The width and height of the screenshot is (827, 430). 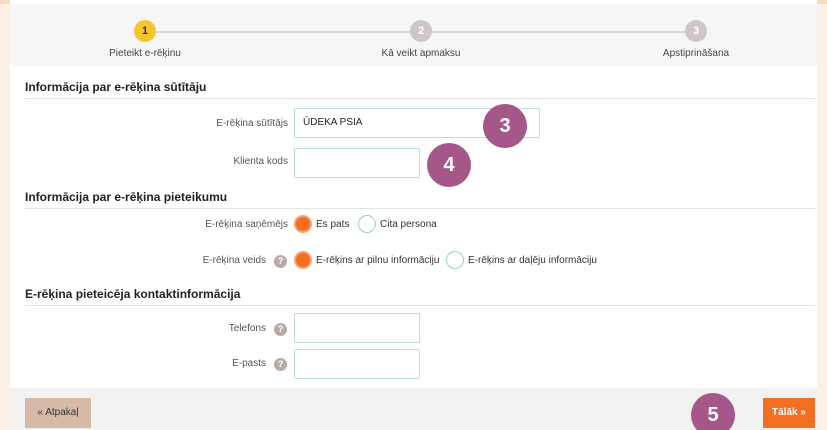 I want to click on invoice-type-help-icon: ?, so click(x=280, y=261).